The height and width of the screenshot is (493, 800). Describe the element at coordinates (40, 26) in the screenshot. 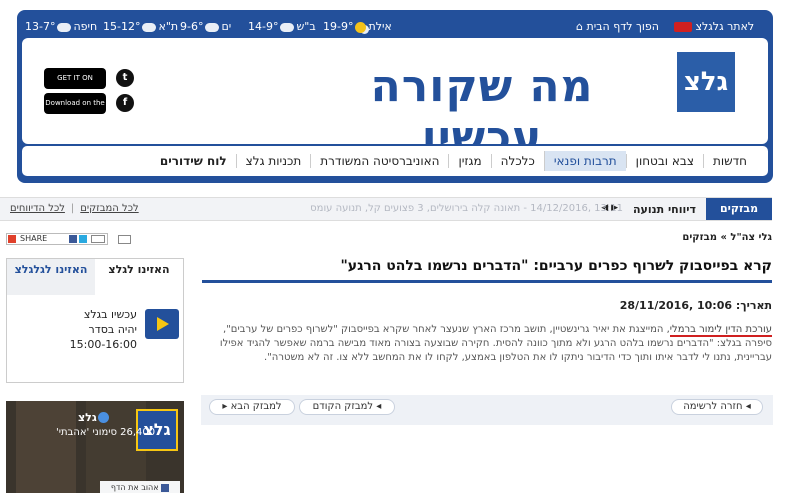

I see `weather-temp: 13-7°` at that location.